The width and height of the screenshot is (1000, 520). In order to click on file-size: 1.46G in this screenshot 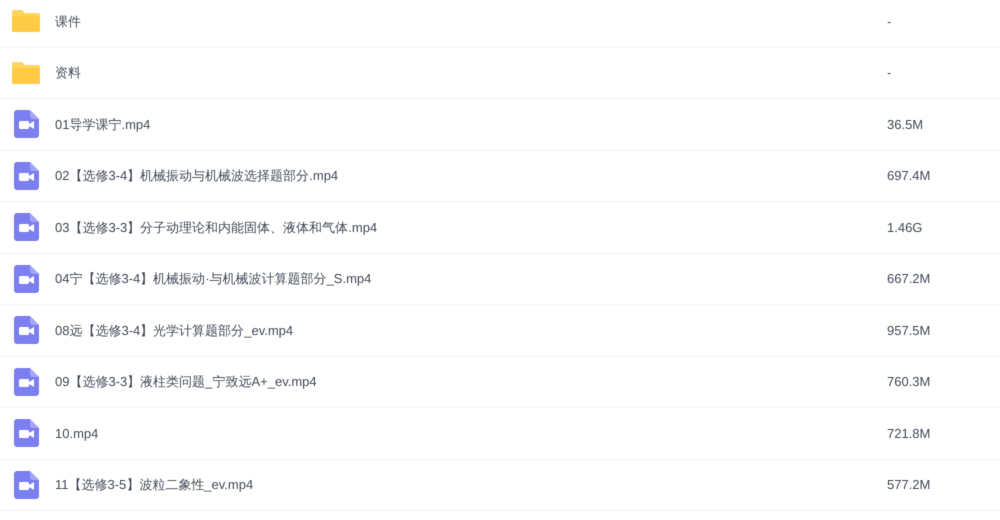, I will do `click(904, 227)`.